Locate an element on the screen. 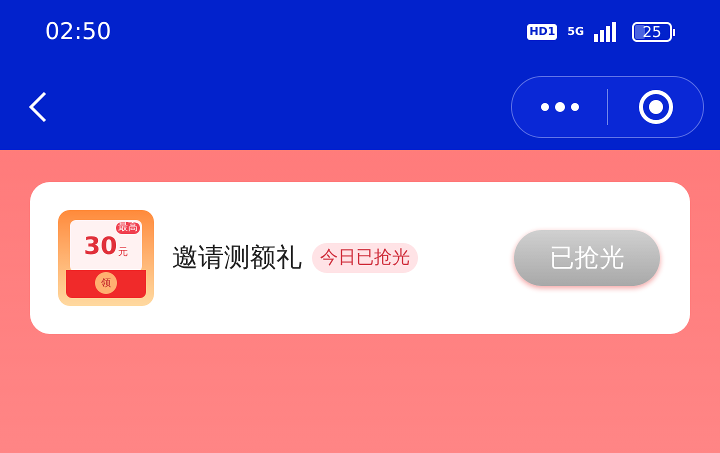  tag-label: 最高 is located at coordinates (128, 228).